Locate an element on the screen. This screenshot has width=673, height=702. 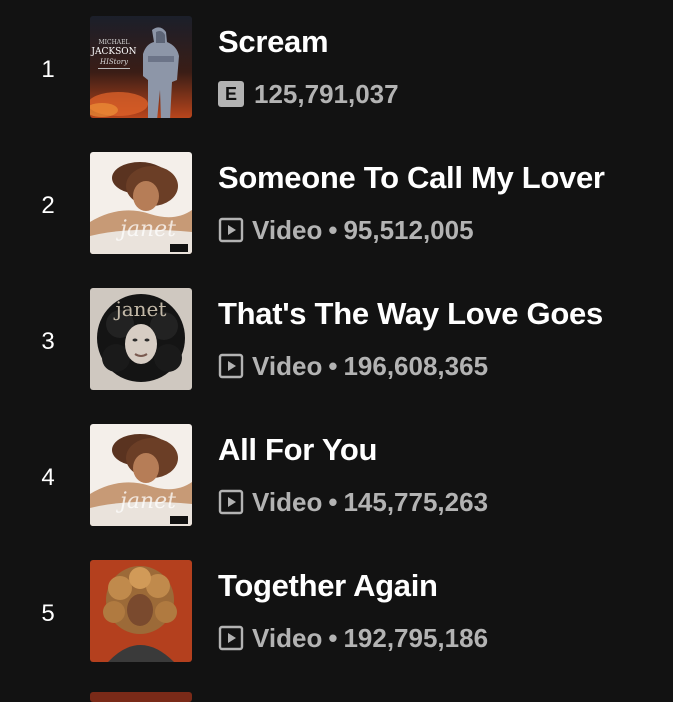
play-count: 125,791,037 is located at coordinates (326, 93).